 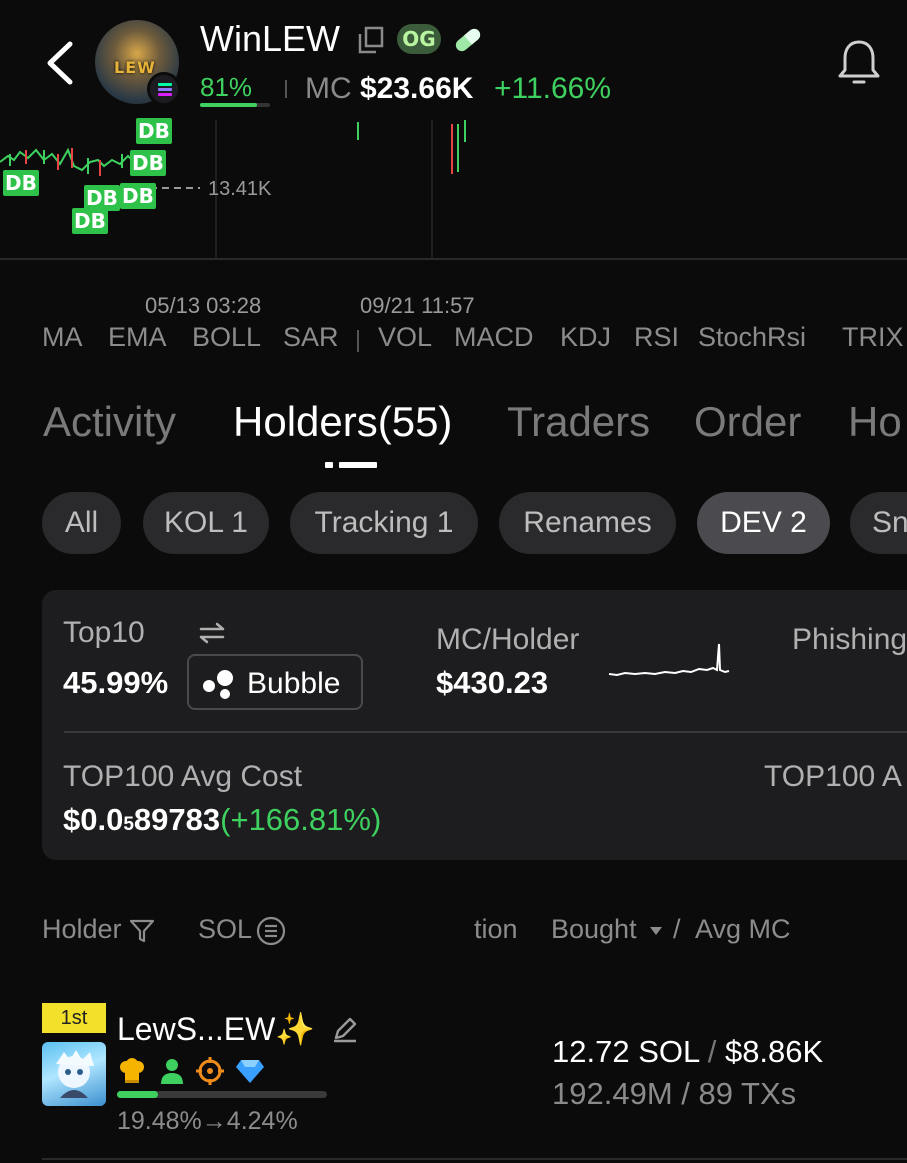 What do you see at coordinates (74, 1018) in the screenshot?
I see `rank-badge: 1st` at bounding box center [74, 1018].